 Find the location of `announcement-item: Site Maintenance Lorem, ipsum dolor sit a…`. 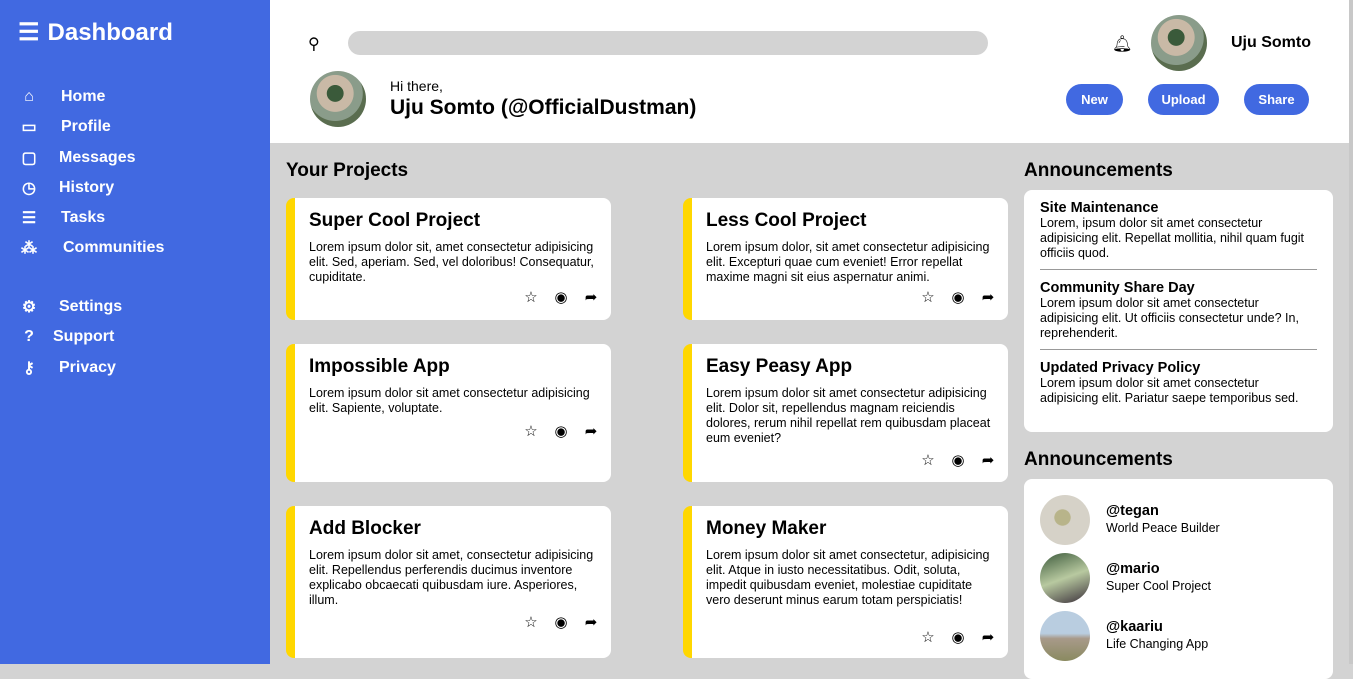

announcement-item: Site Maintenance Lorem, ipsum dolor sit a… is located at coordinates (1178, 230).